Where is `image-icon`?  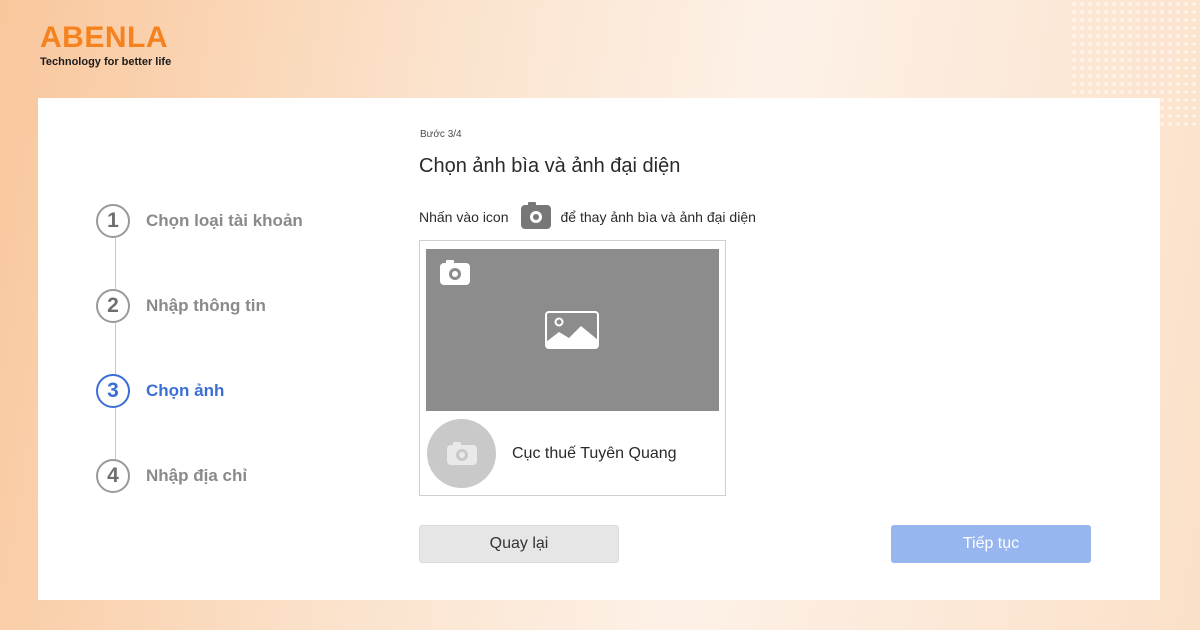
image-icon is located at coordinates (572, 330).